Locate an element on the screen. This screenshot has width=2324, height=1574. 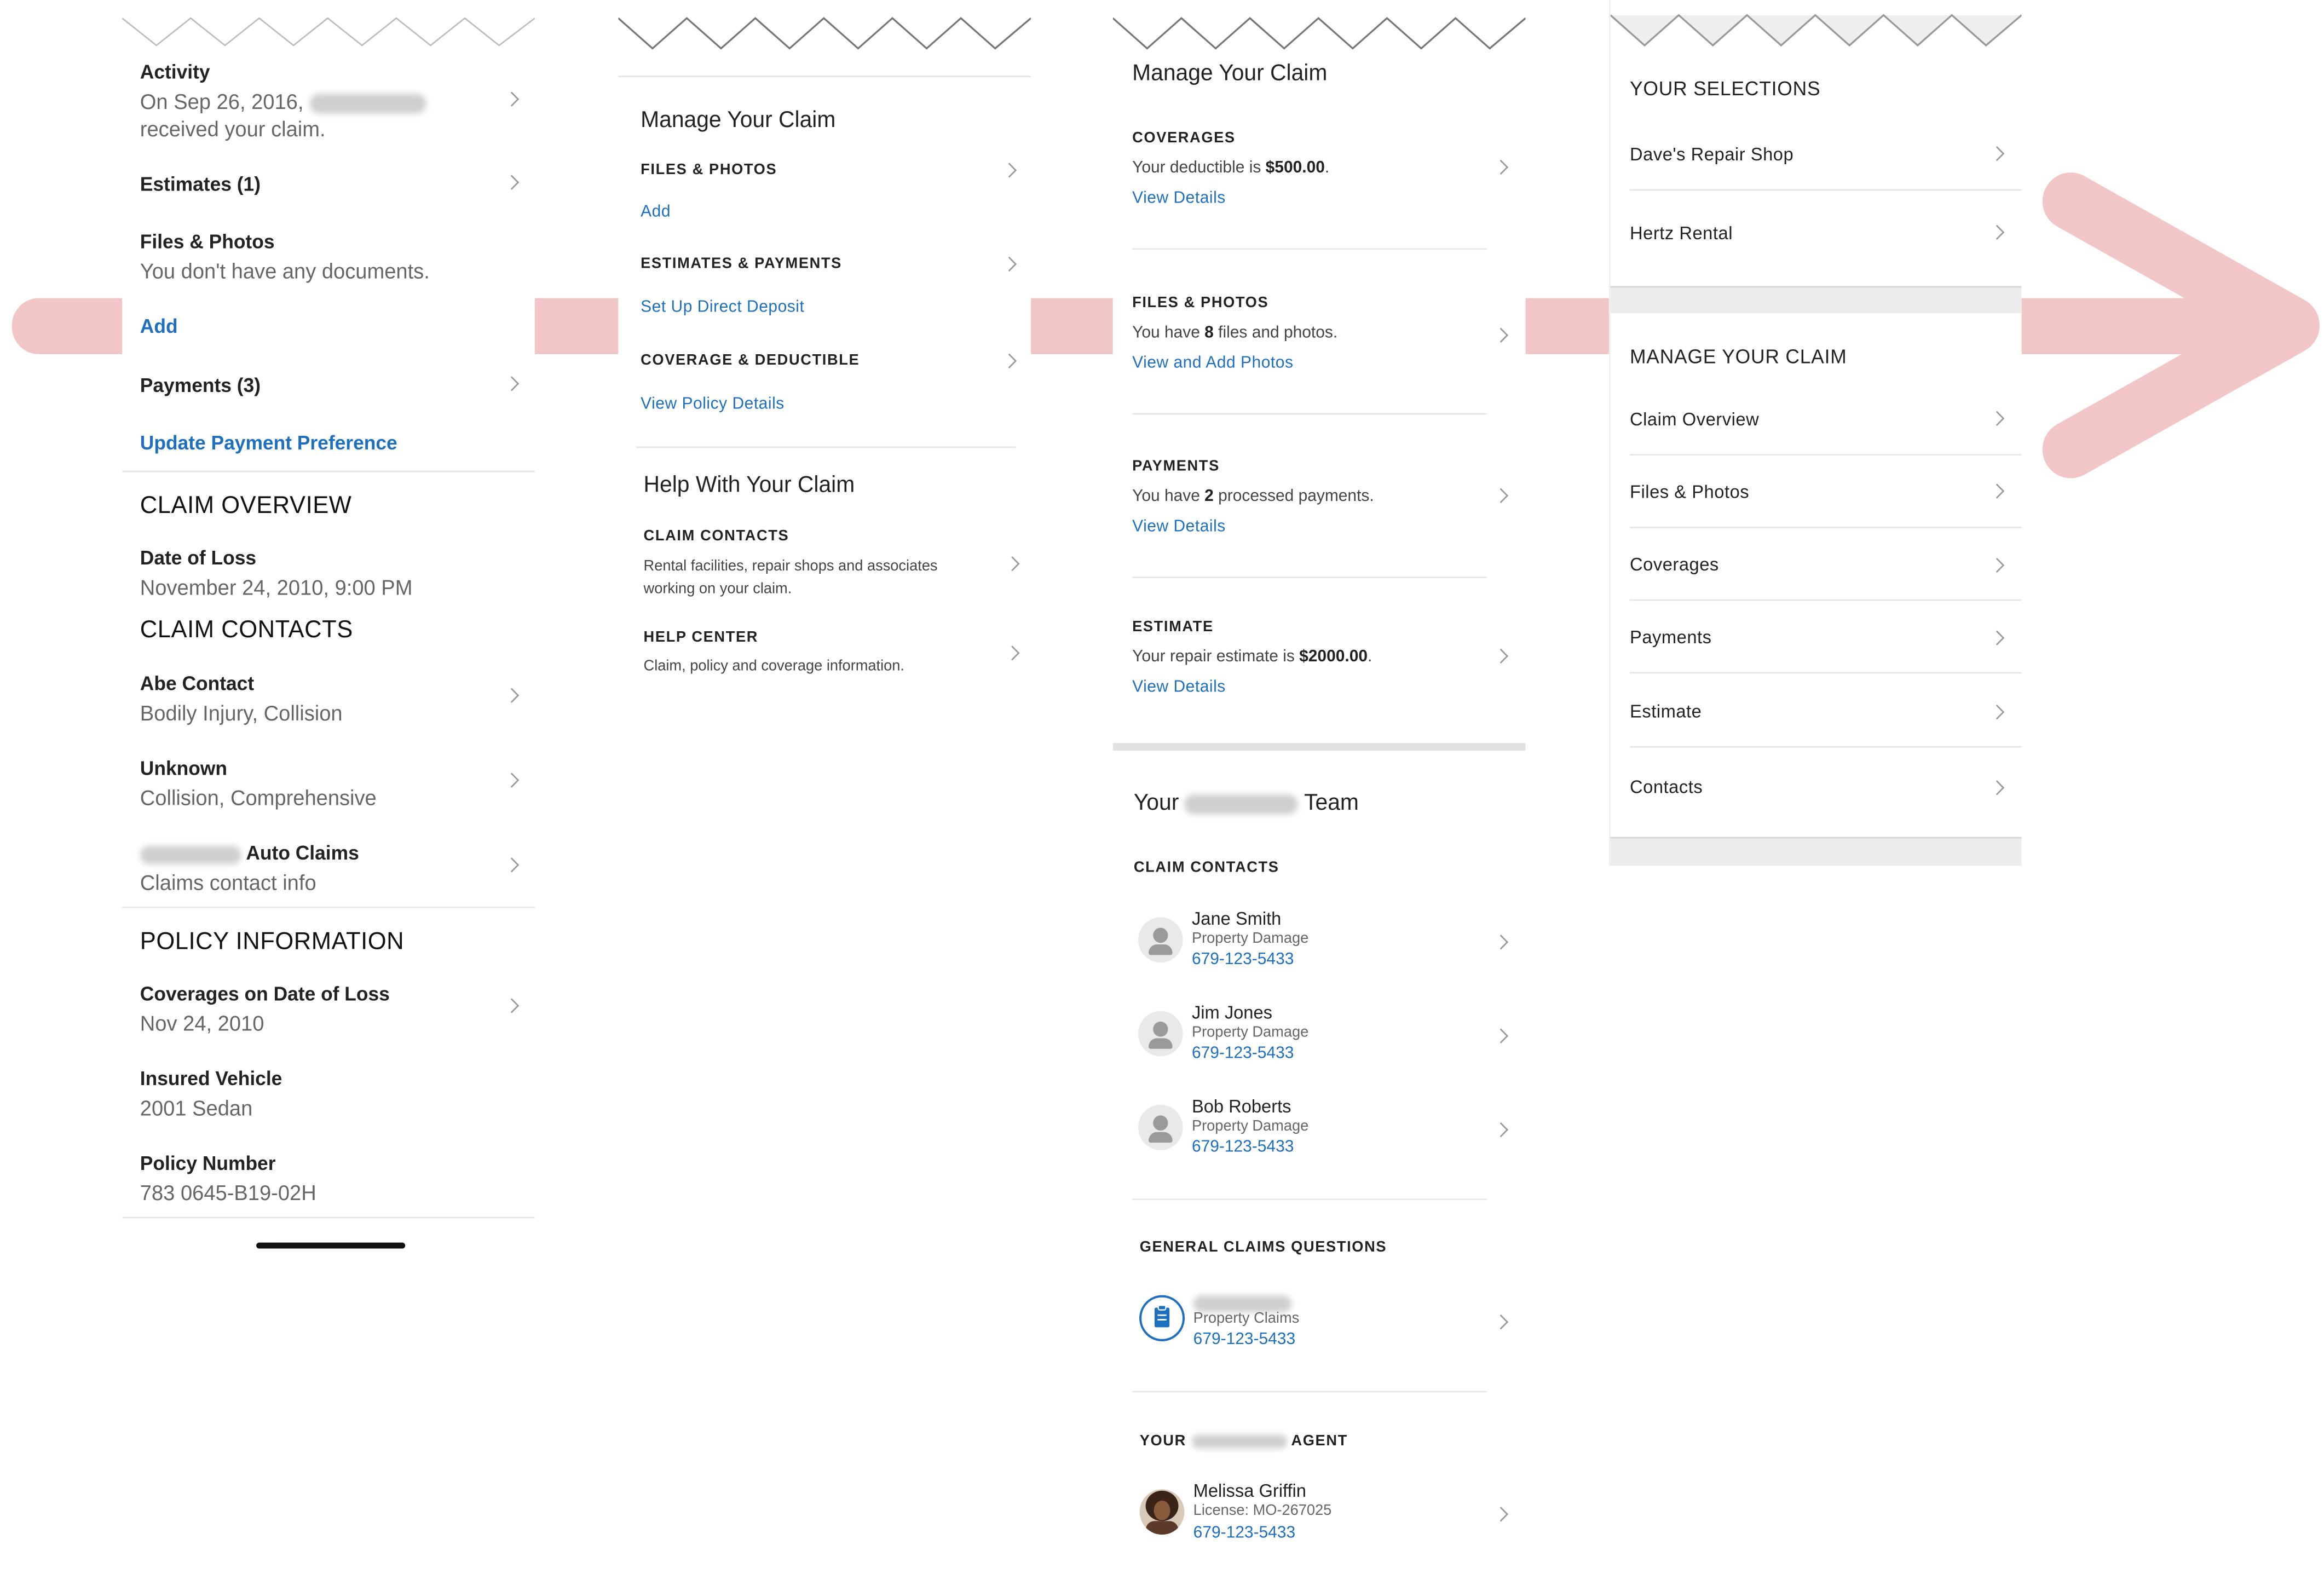
general-phone-link: 679-123-5433 is located at coordinates (1244, 1339).